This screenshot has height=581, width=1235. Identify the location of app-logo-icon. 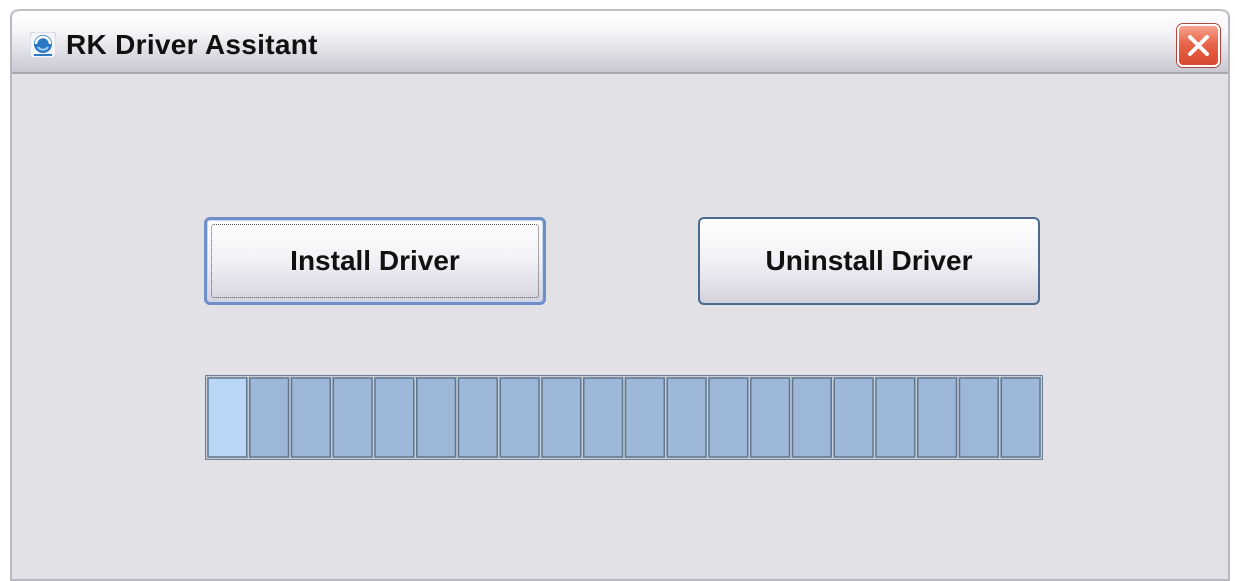
(43, 45).